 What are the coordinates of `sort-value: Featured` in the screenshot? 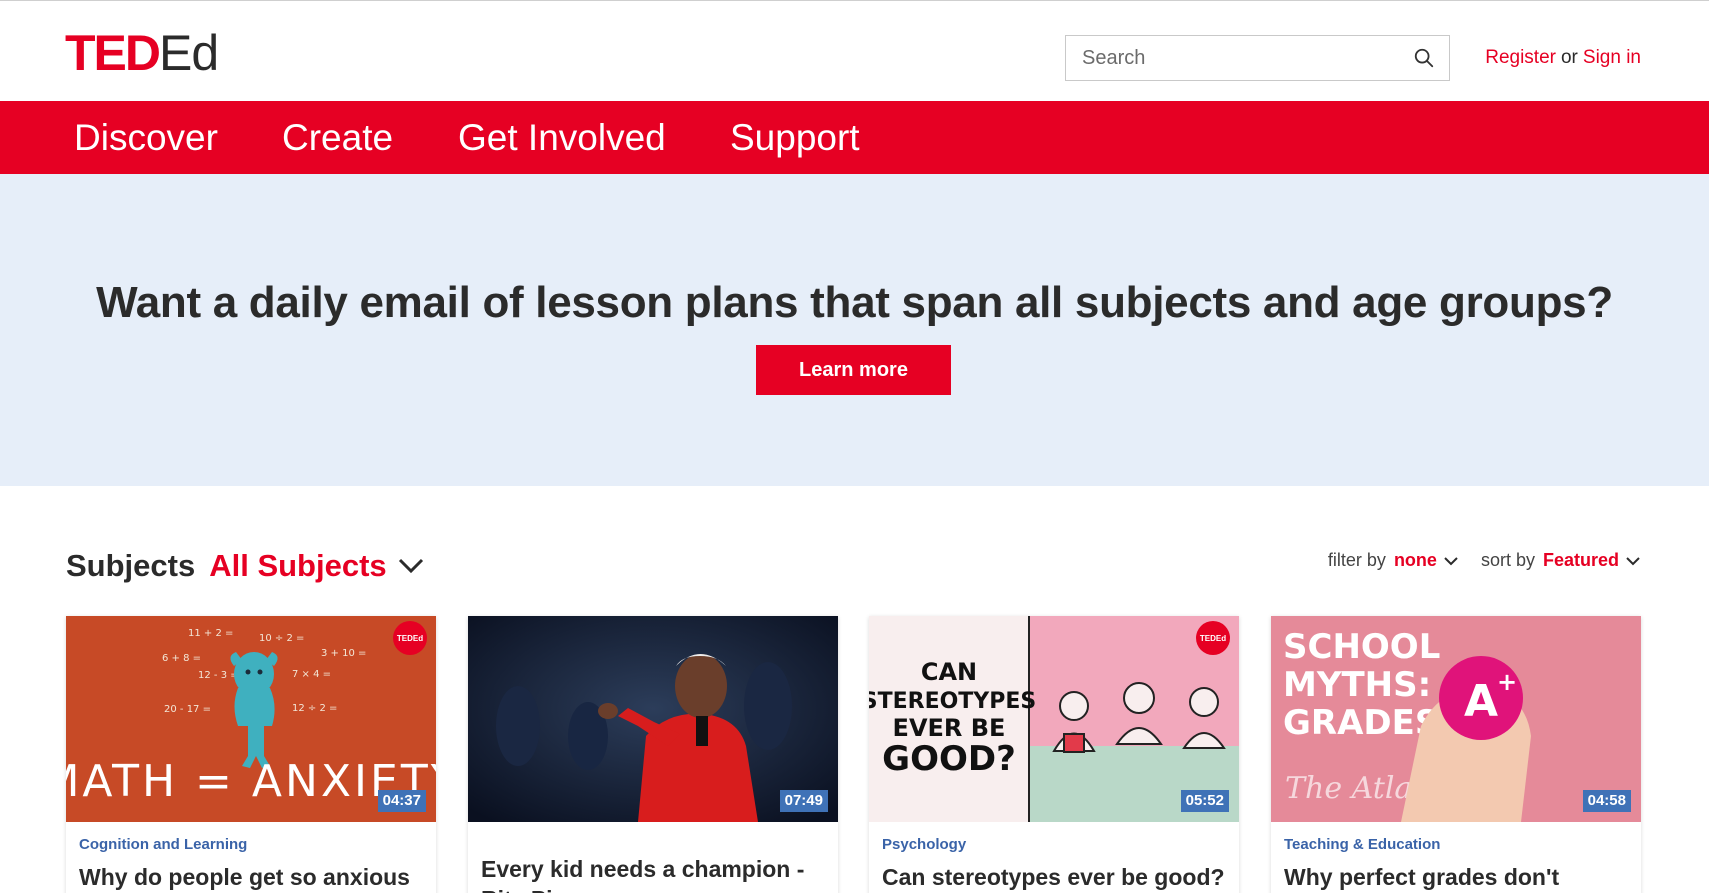 It's located at (1581, 560).